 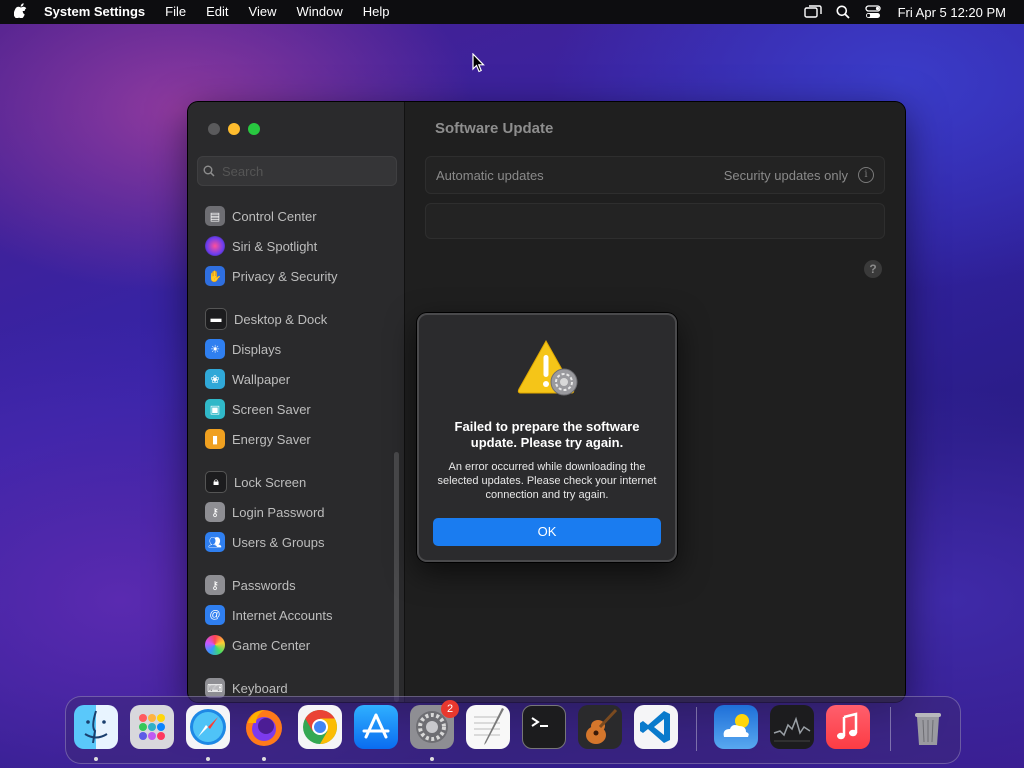 I want to click on sidebar-item-label: Passwords, so click(x=264, y=585).